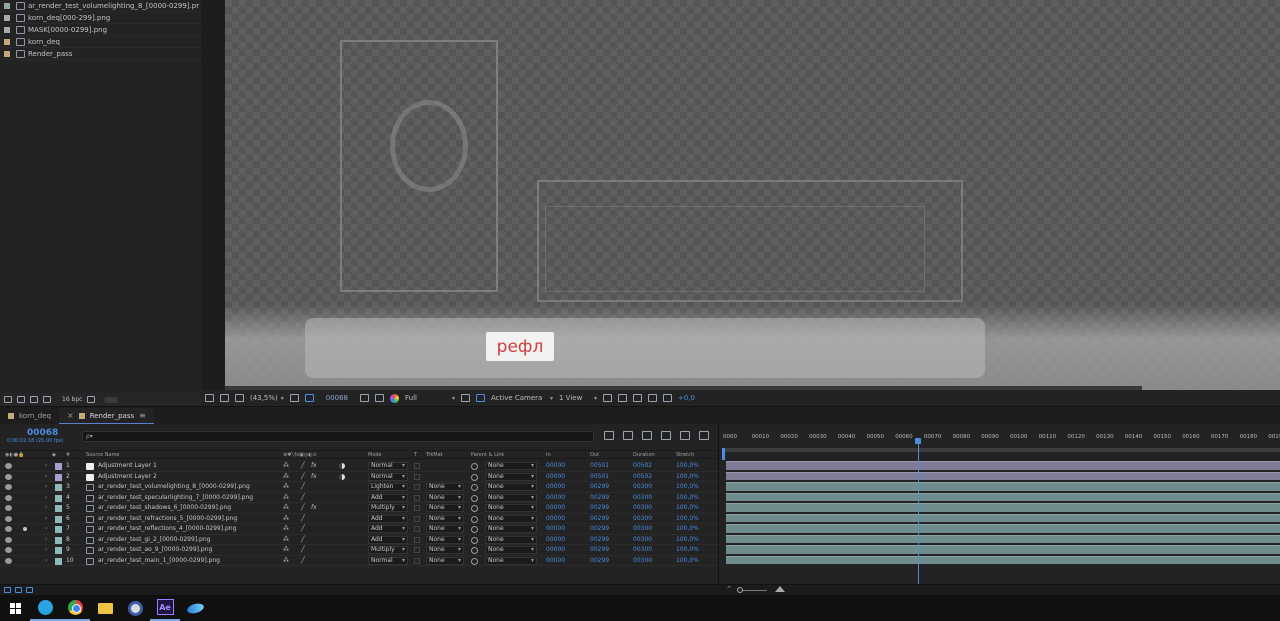 This screenshot has height=621, width=1280. I want to click on new-folder-icon, so click(21, 399).